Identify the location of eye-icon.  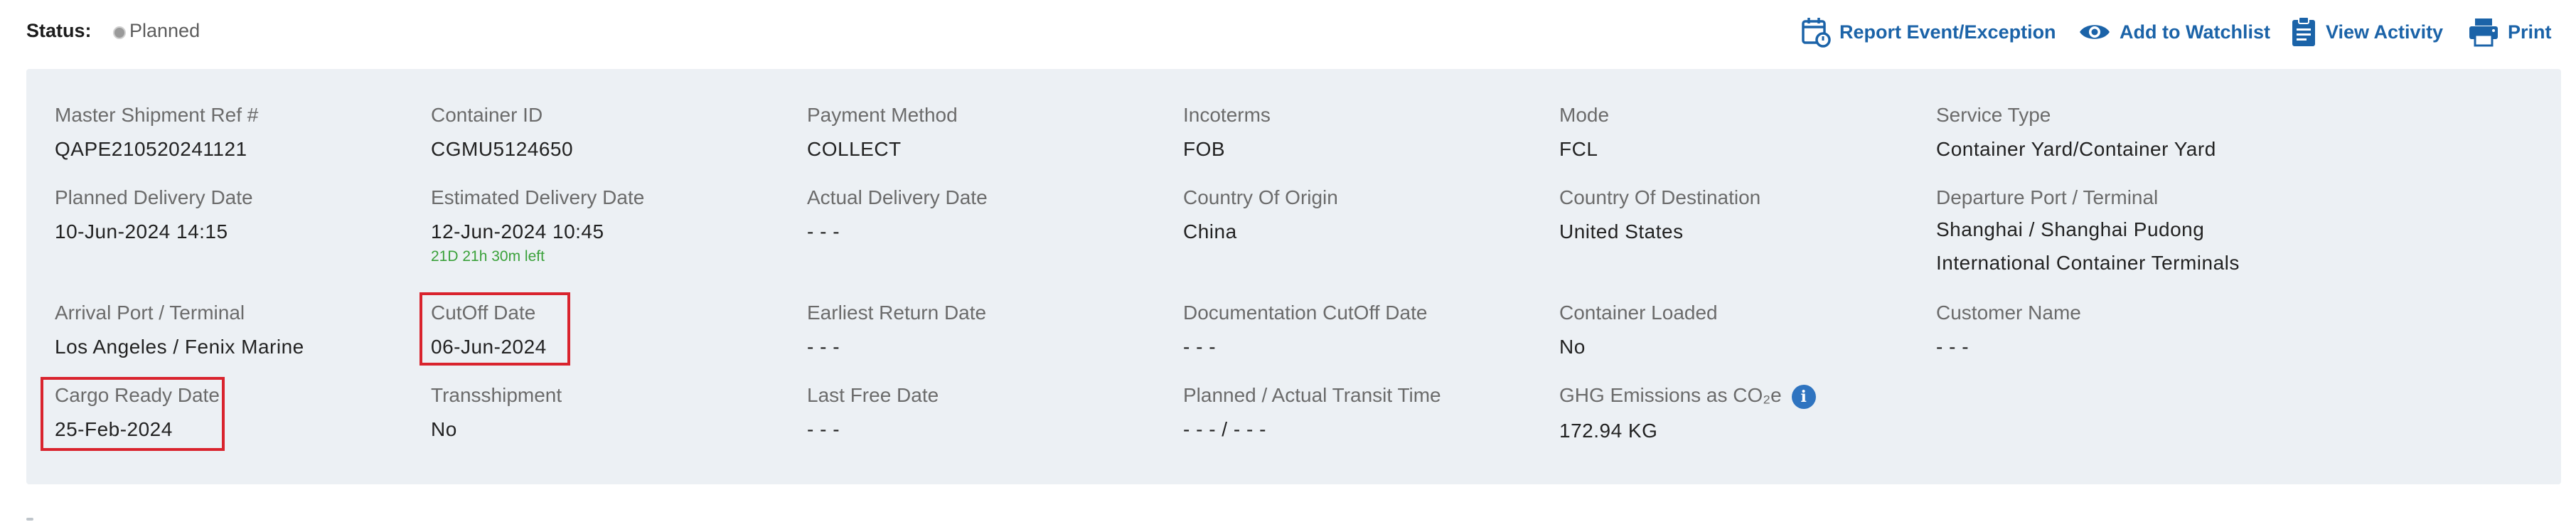
(2094, 32).